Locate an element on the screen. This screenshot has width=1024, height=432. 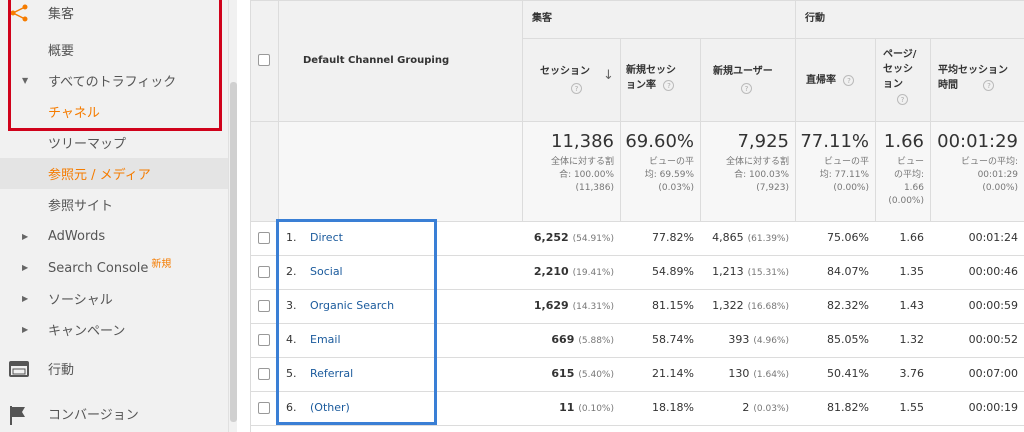
sidebar-item-conversions: コンバージョン is located at coordinates (114, 413).